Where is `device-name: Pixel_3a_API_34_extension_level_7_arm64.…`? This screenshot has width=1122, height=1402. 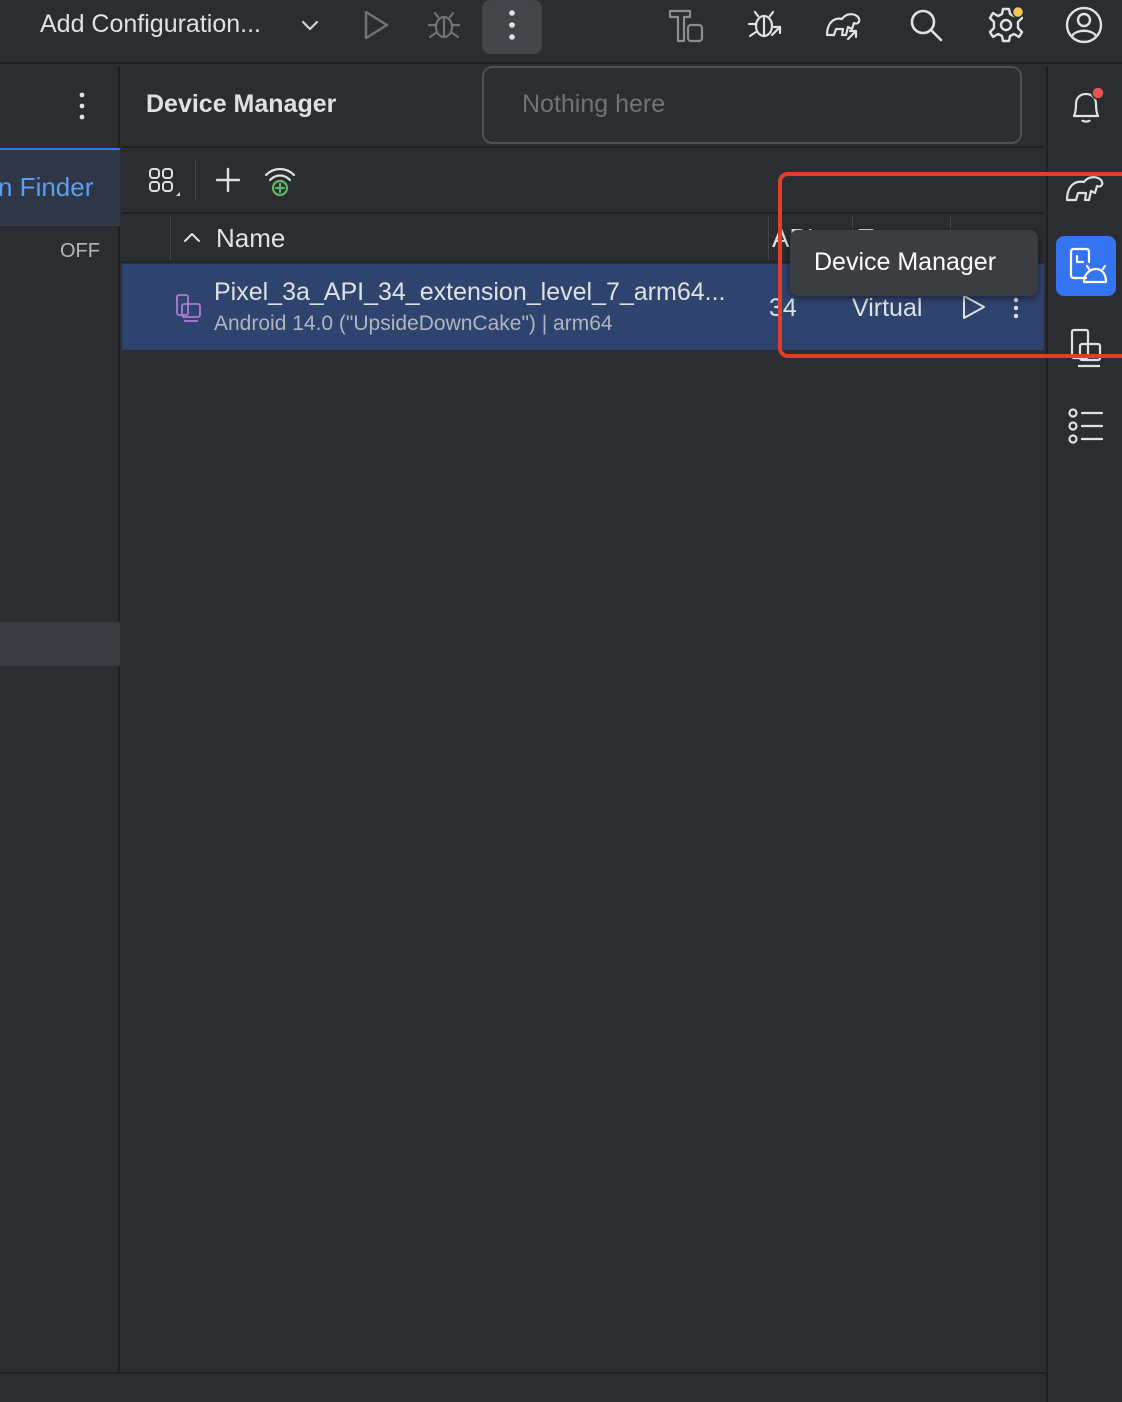 device-name: Pixel_3a_API_34_extension_level_7_arm64.… is located at coordinates (470, 292).